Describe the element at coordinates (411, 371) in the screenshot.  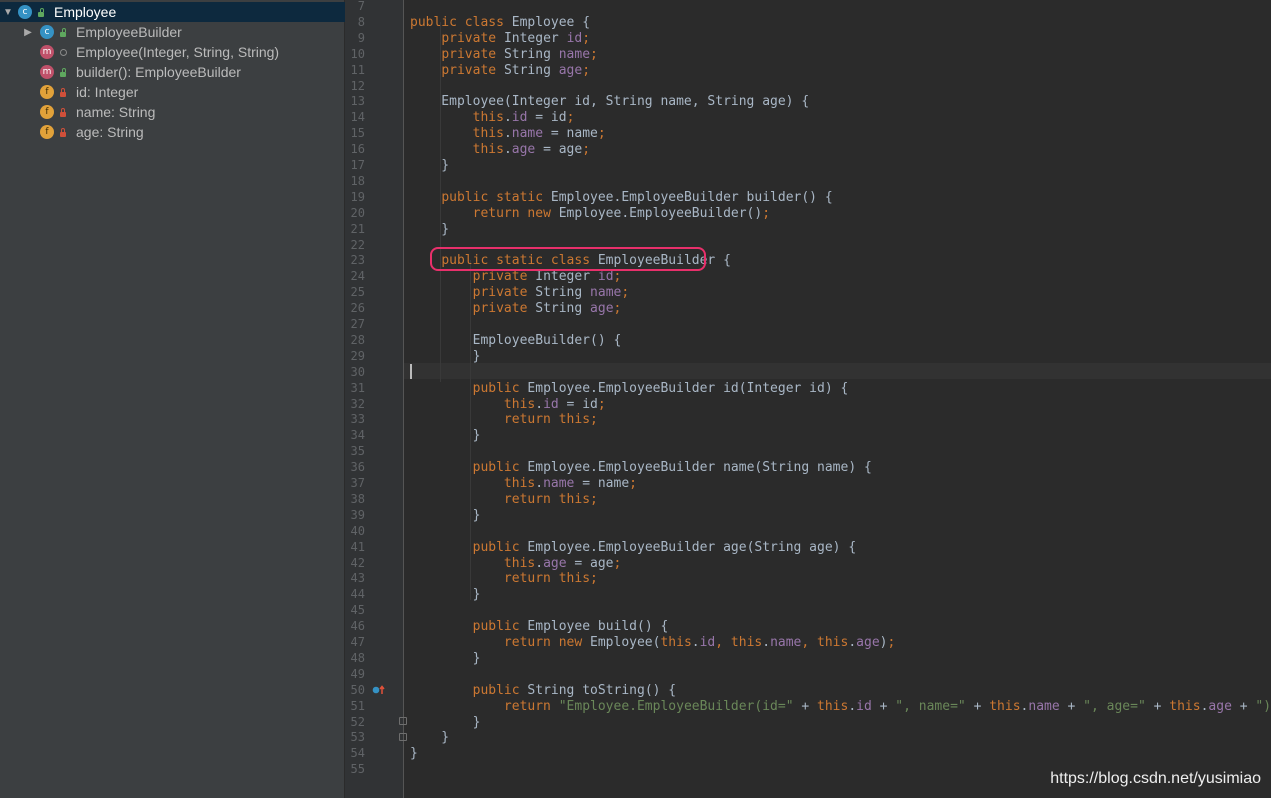
I see `text-caret` at that location.